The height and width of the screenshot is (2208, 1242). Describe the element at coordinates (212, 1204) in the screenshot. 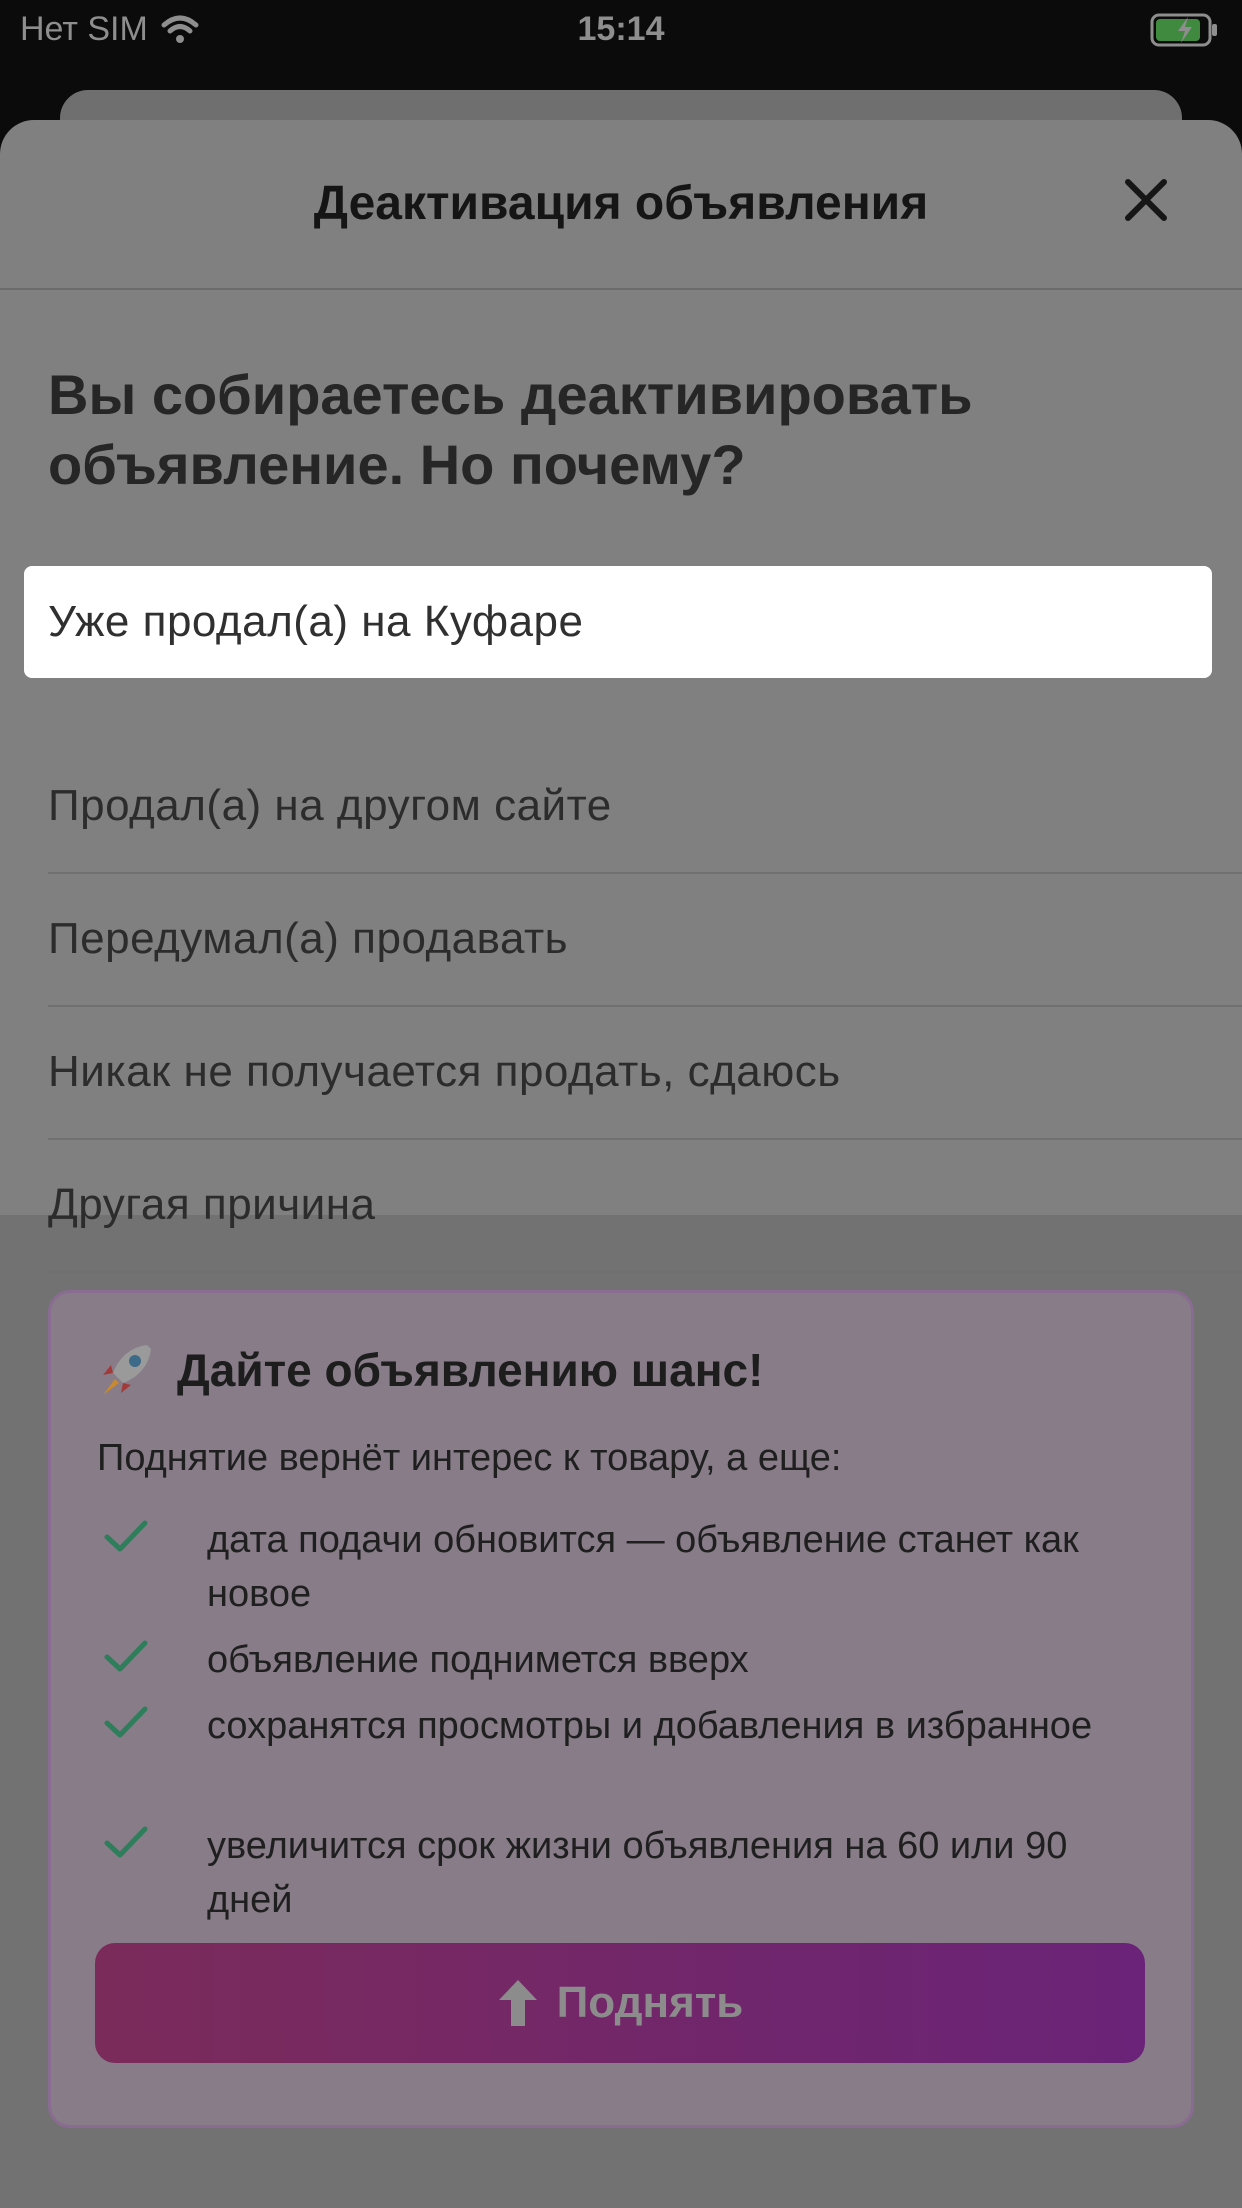

I see `option-label: Другая причина` at that location.